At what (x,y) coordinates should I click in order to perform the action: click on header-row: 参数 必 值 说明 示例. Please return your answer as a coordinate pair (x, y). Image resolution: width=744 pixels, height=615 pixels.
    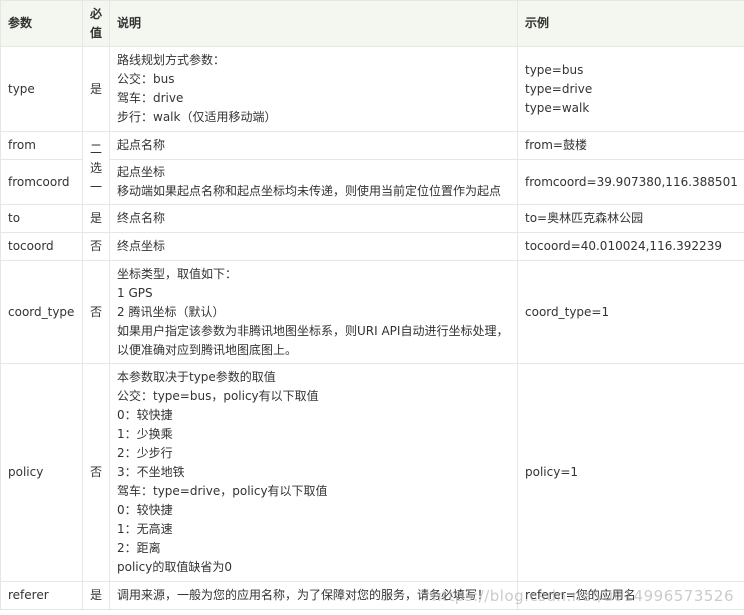
    Looking at the image, I should click on (372, 23).